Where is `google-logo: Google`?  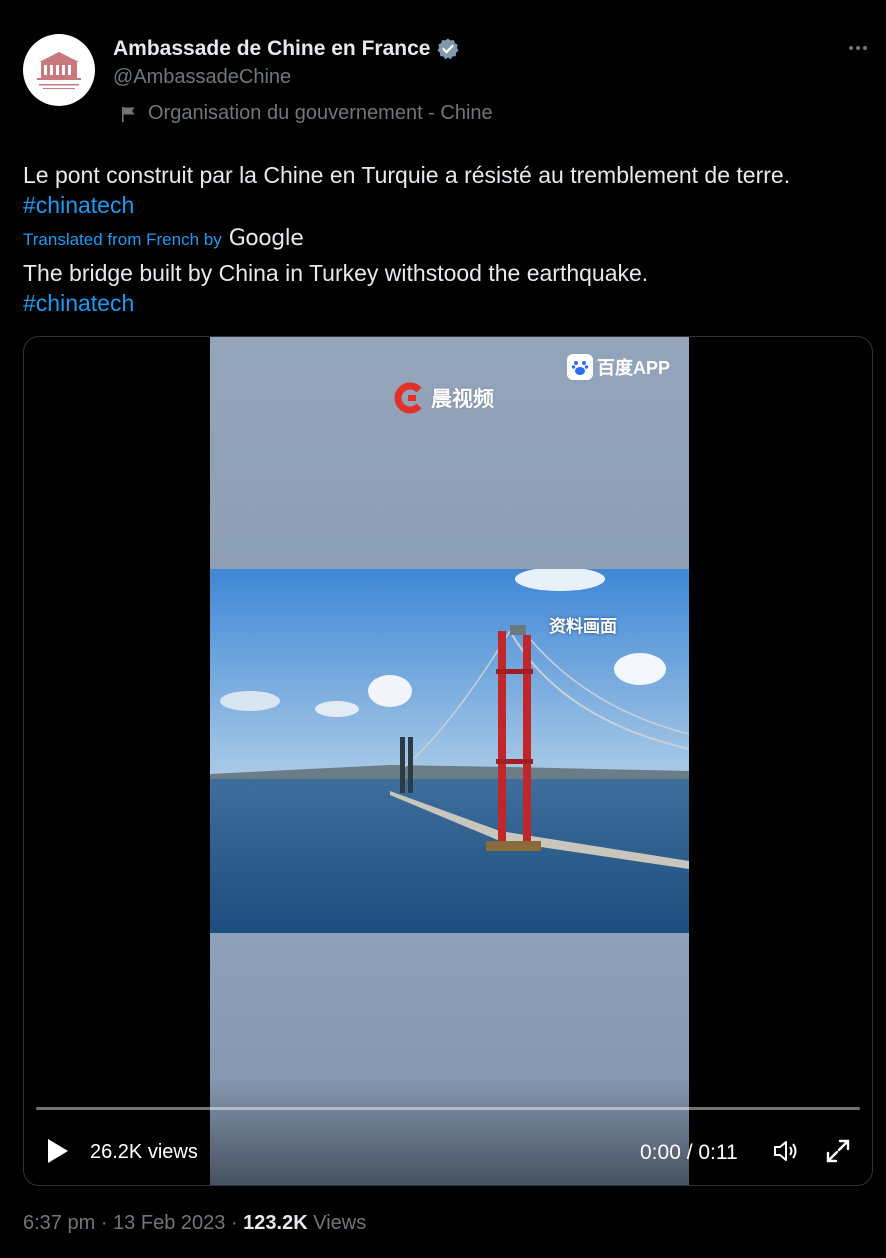
google-logo: Google is located at coordinates (266, 238).